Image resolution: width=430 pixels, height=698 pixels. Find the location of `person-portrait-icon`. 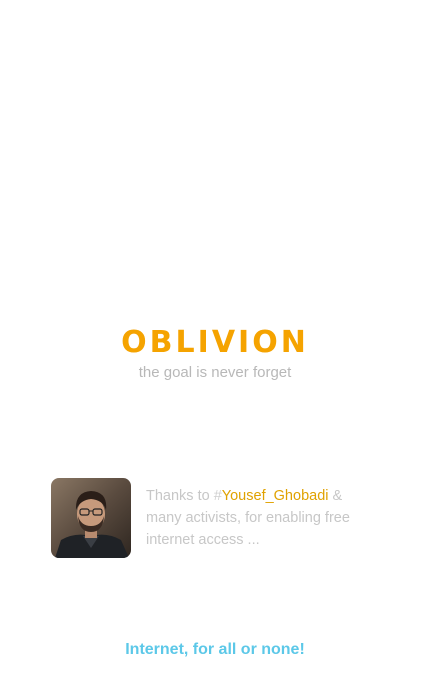

person-portrait-icon is located at coordinates (91, 518).